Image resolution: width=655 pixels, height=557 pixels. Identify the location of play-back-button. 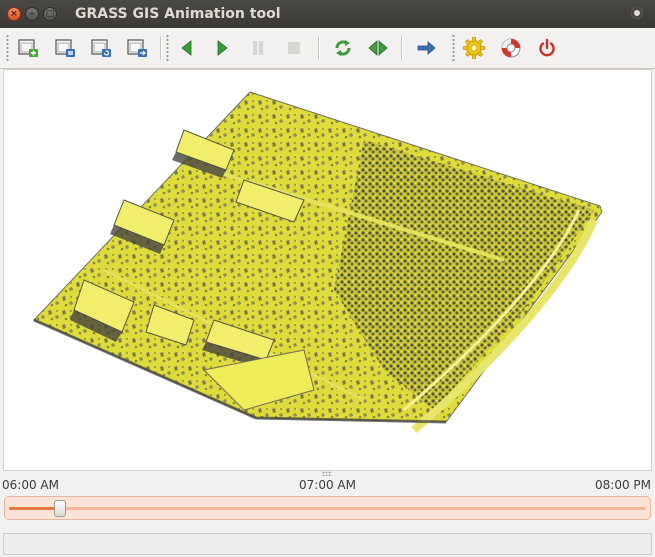
(187, 48).